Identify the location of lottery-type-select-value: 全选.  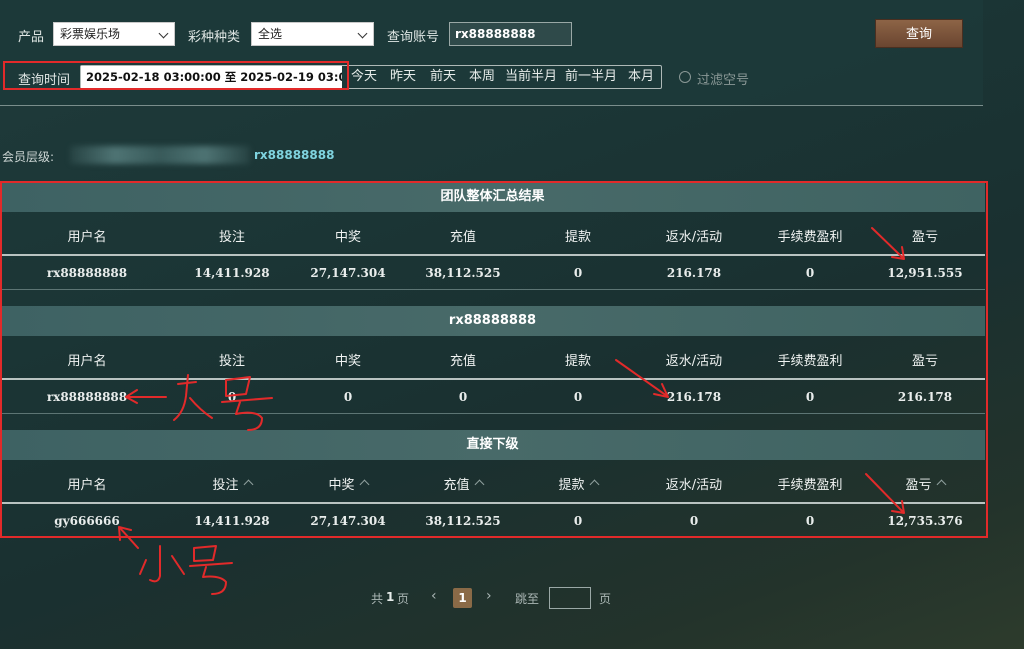
(270, 34).